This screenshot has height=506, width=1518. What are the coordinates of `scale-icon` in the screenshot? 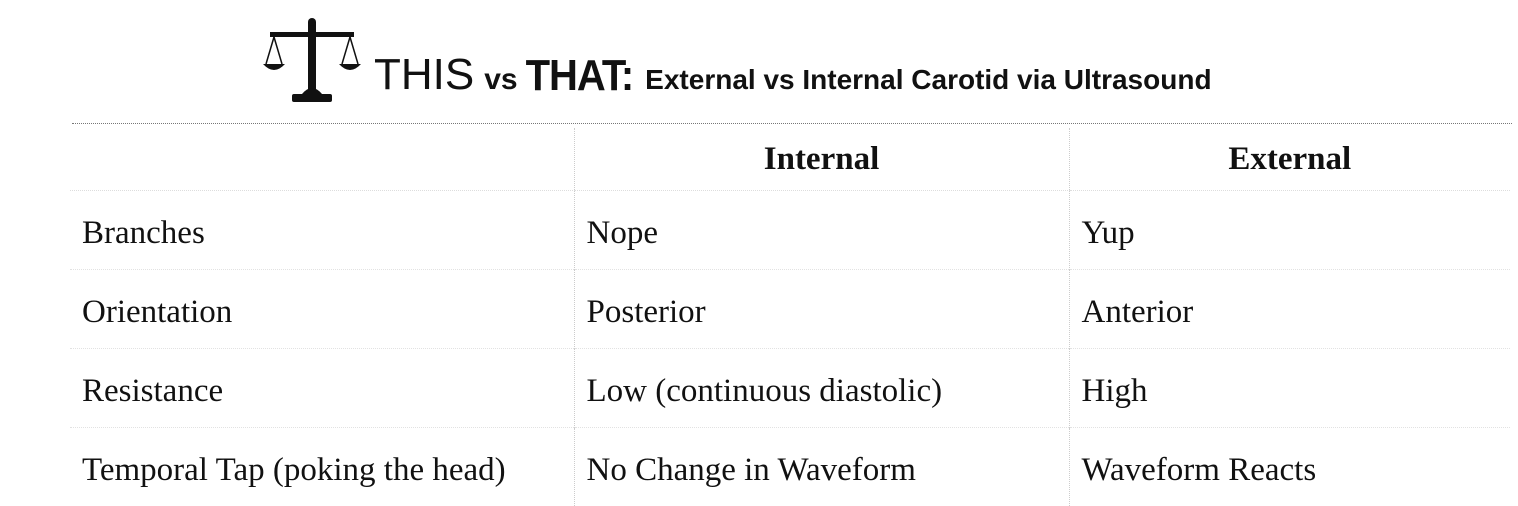 It's located at (312, 61).